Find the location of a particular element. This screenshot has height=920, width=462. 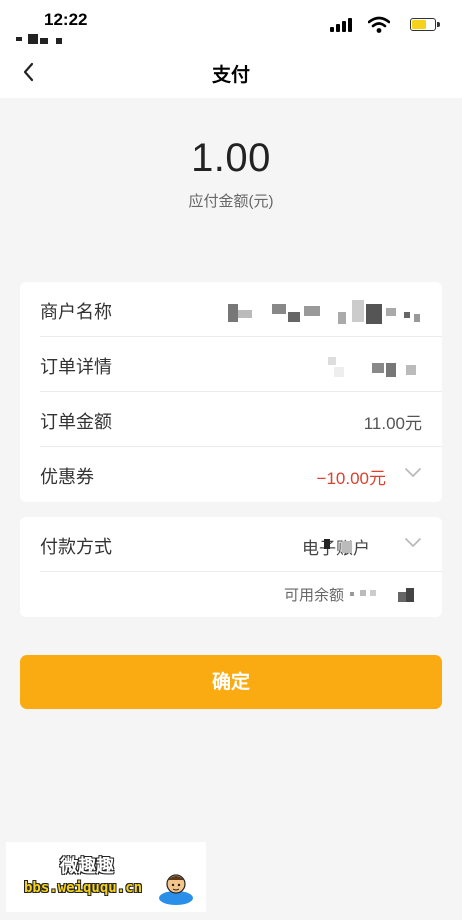

payment-method-card: 付款方式 电子账户 可用余额 is located at coordinates (231, 567).